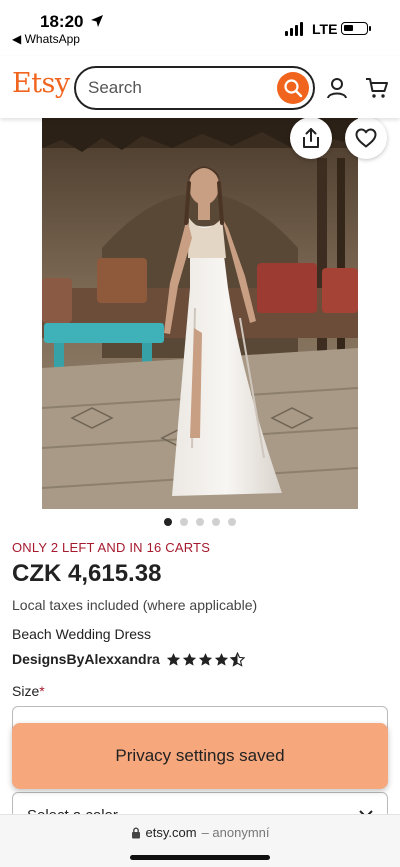 The height and width of the screenshot is (867, 400). I want to click on status-time: 18:20, so click(62, 21).